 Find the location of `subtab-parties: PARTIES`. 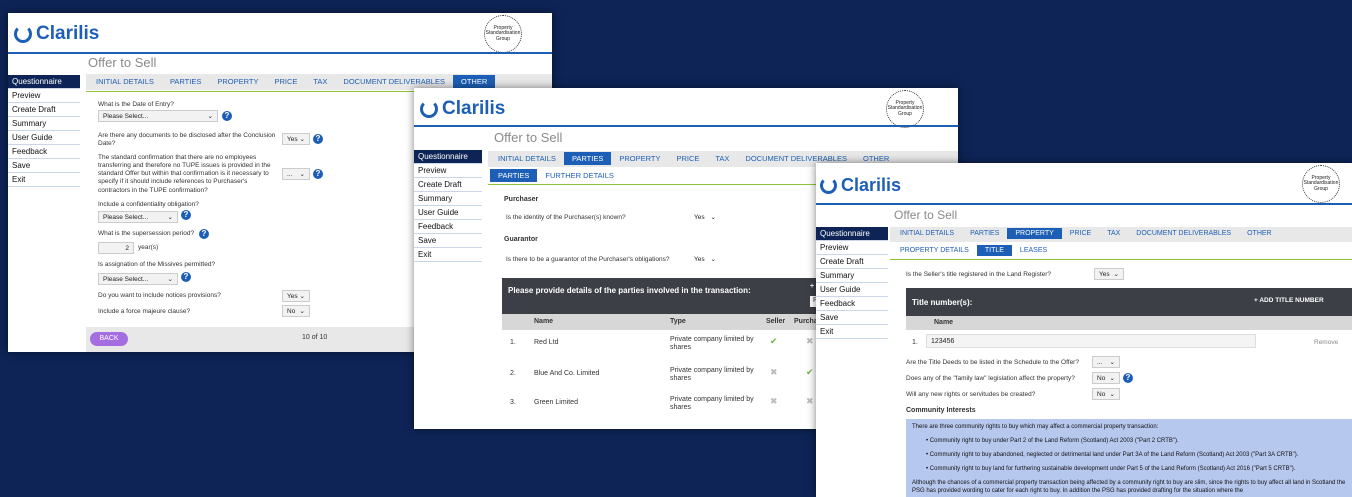

subtab-parties: PARTIES is located at coordinates (514, 175).